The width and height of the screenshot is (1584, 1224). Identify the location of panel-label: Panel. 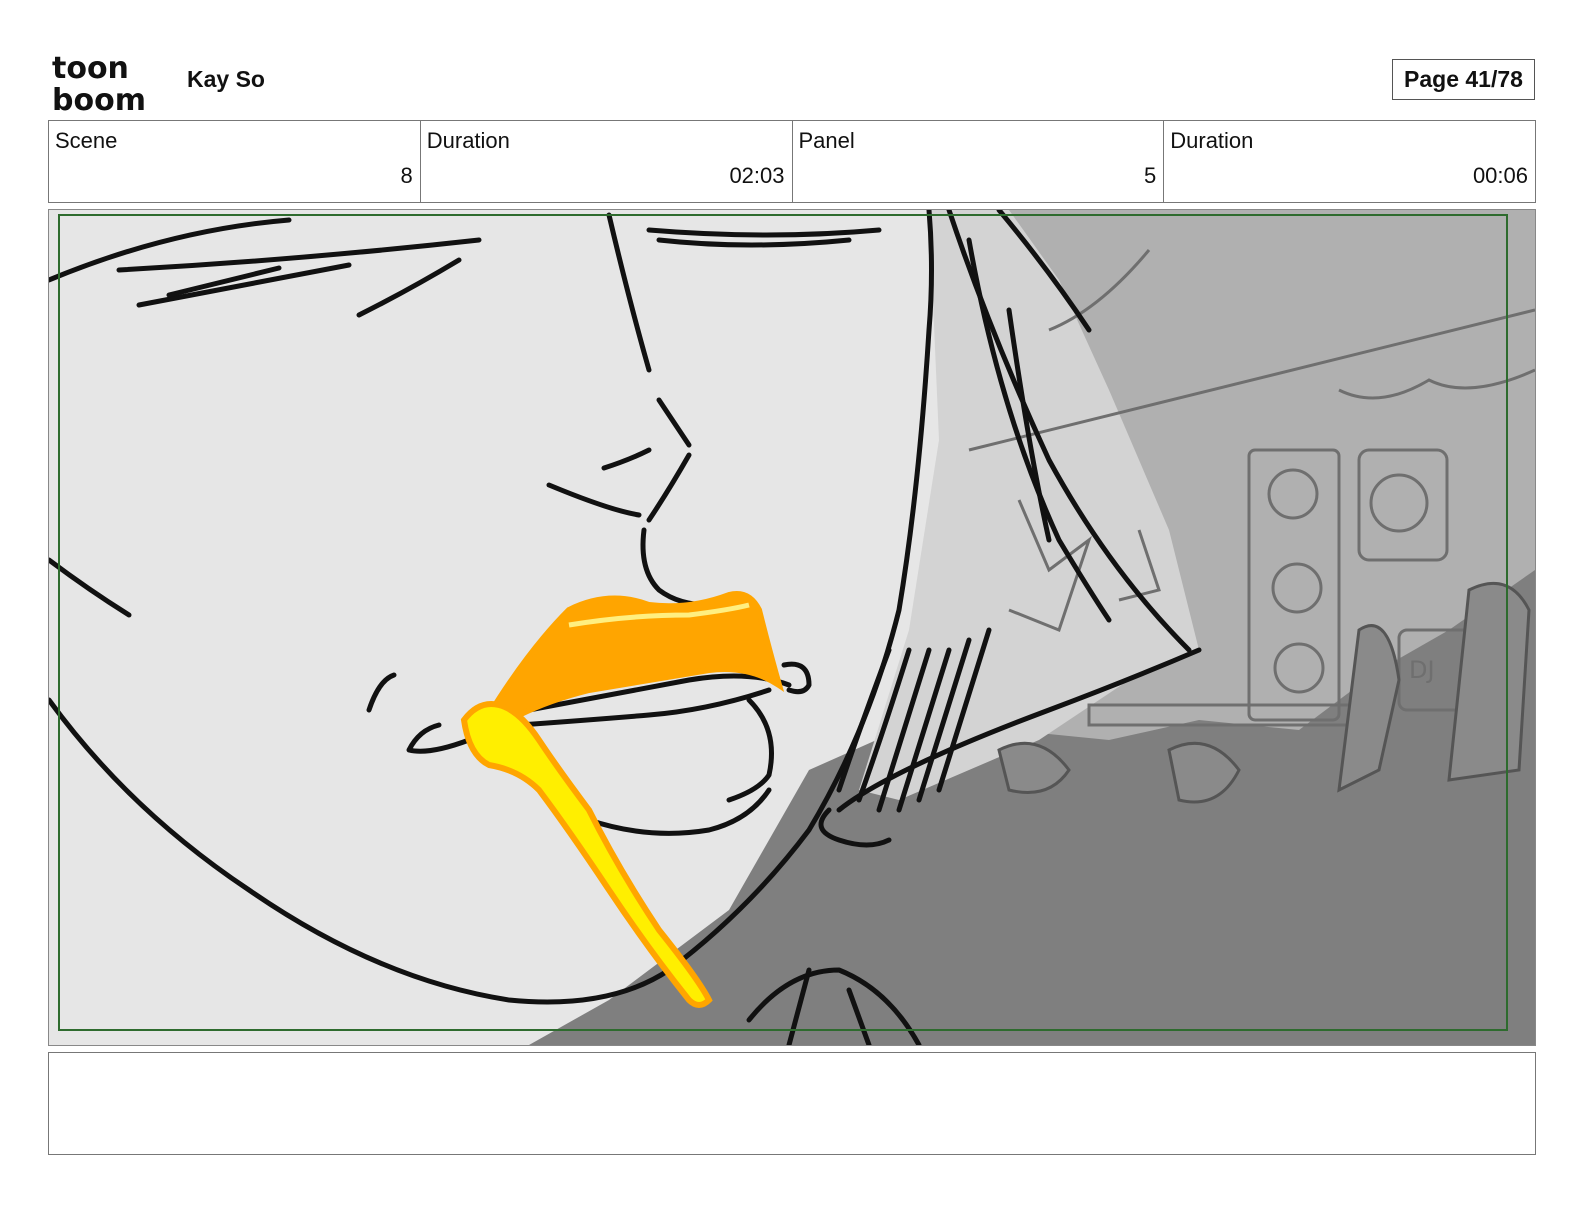
(826, 140).